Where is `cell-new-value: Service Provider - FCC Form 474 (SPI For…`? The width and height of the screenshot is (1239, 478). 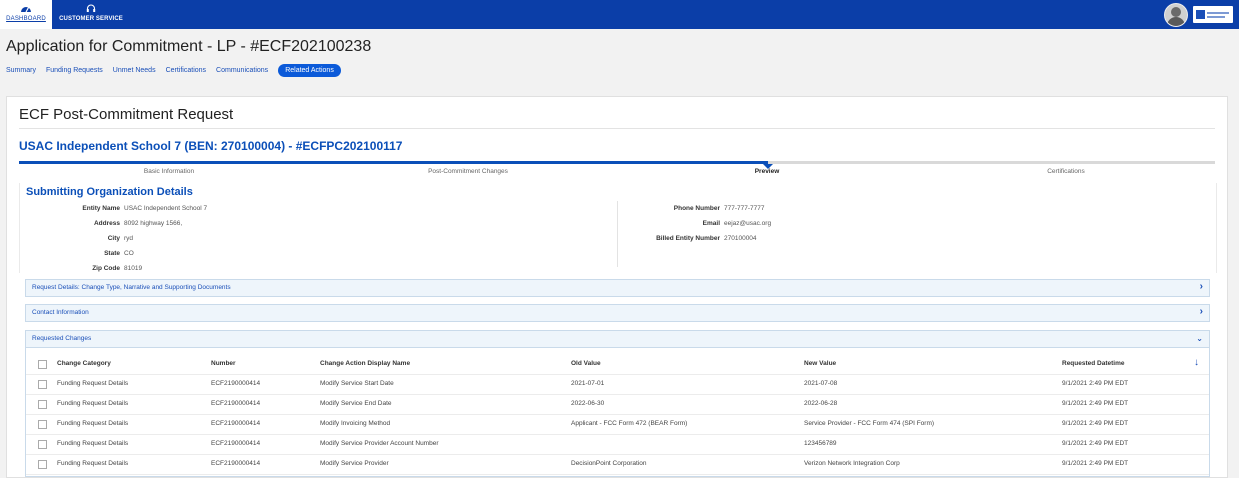
cell-new-value: Service Provider - FCC Form 474 (SPI For… is located at coordinates (869, 423).